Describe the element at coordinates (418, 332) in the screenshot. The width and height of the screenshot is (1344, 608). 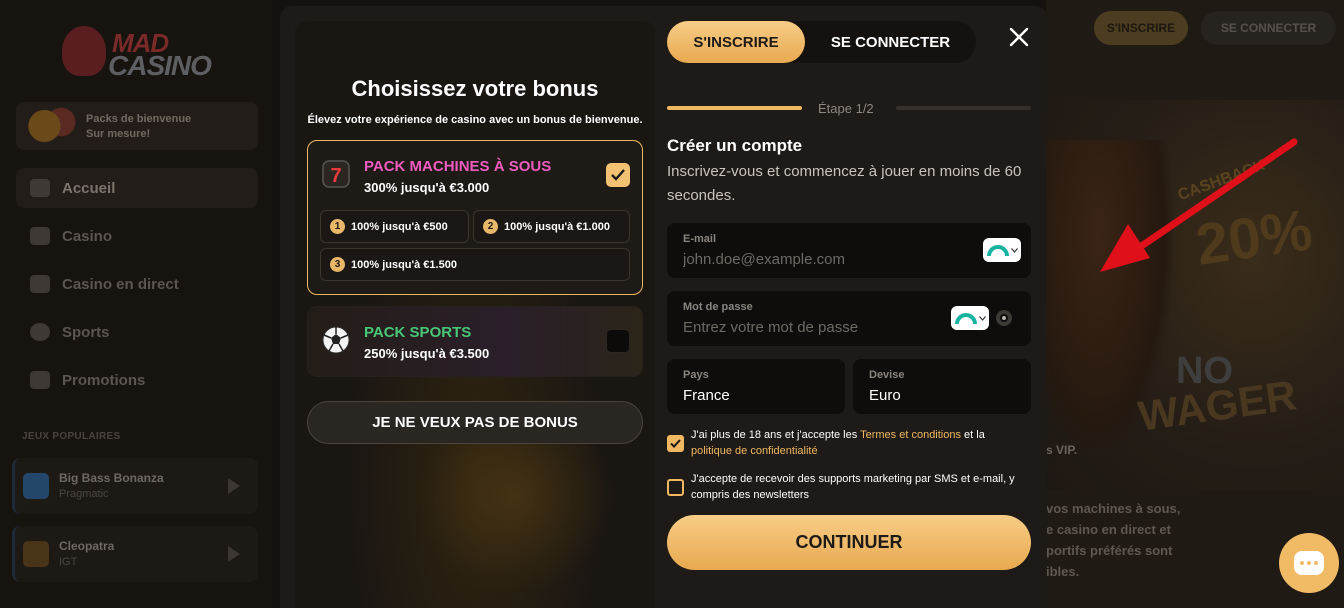
I see `pack-name: PACK SPORTS` at that location.